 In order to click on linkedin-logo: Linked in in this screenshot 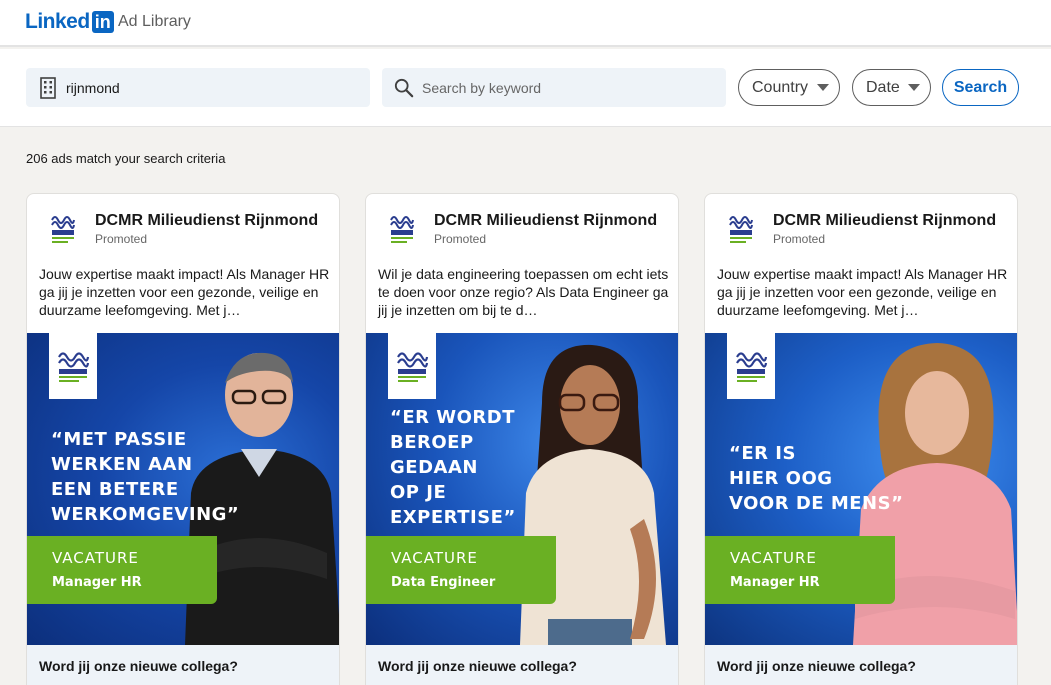, I will do `click(69, 22)`.